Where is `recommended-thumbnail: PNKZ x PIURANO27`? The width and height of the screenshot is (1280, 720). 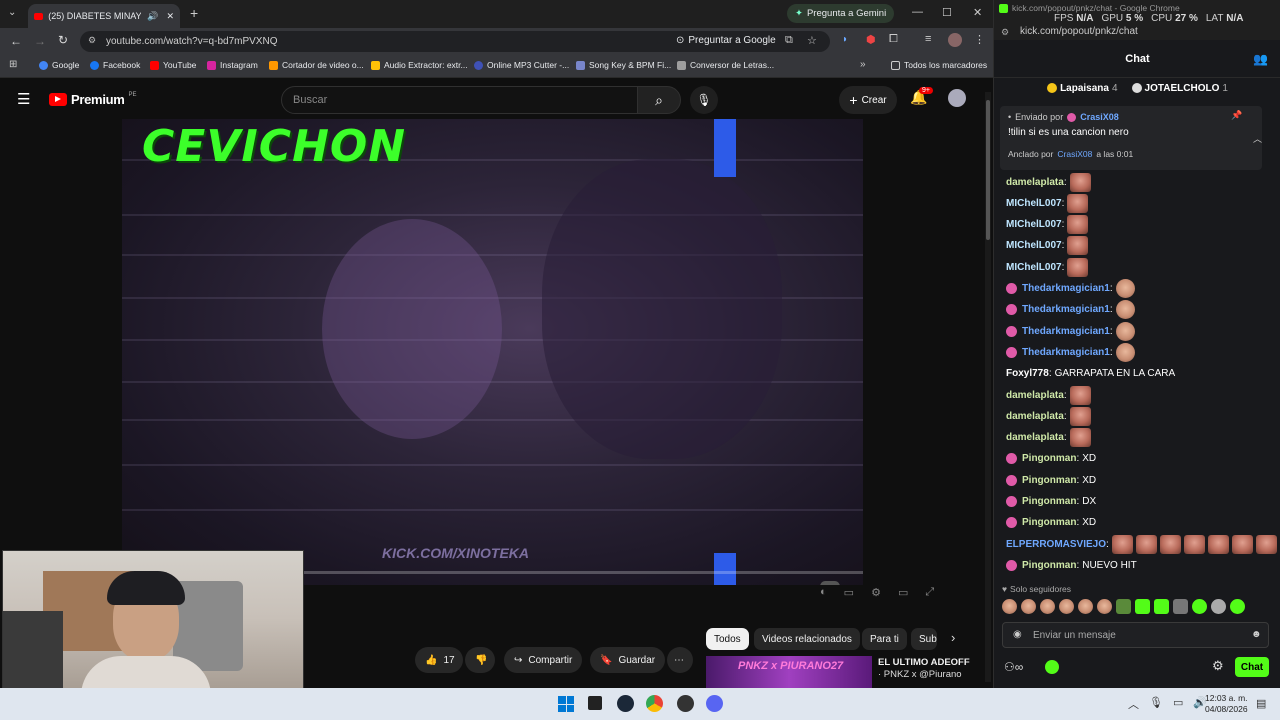
recommended-thumbnail: PNKZ x PIURANO27 is located at coordinates (789, 672).